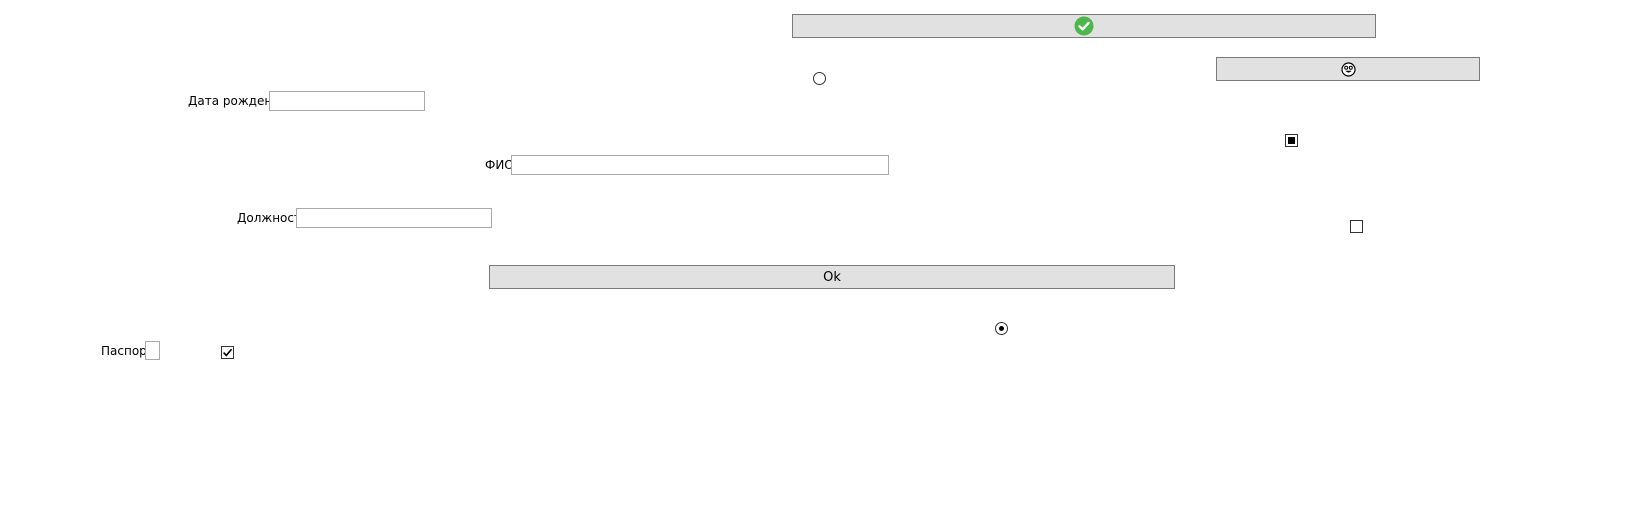  What do you see at coordinates (1291, 140) in the screenshot?
I see `checkbox-indeterminate` at bounding box center [1291, 140].